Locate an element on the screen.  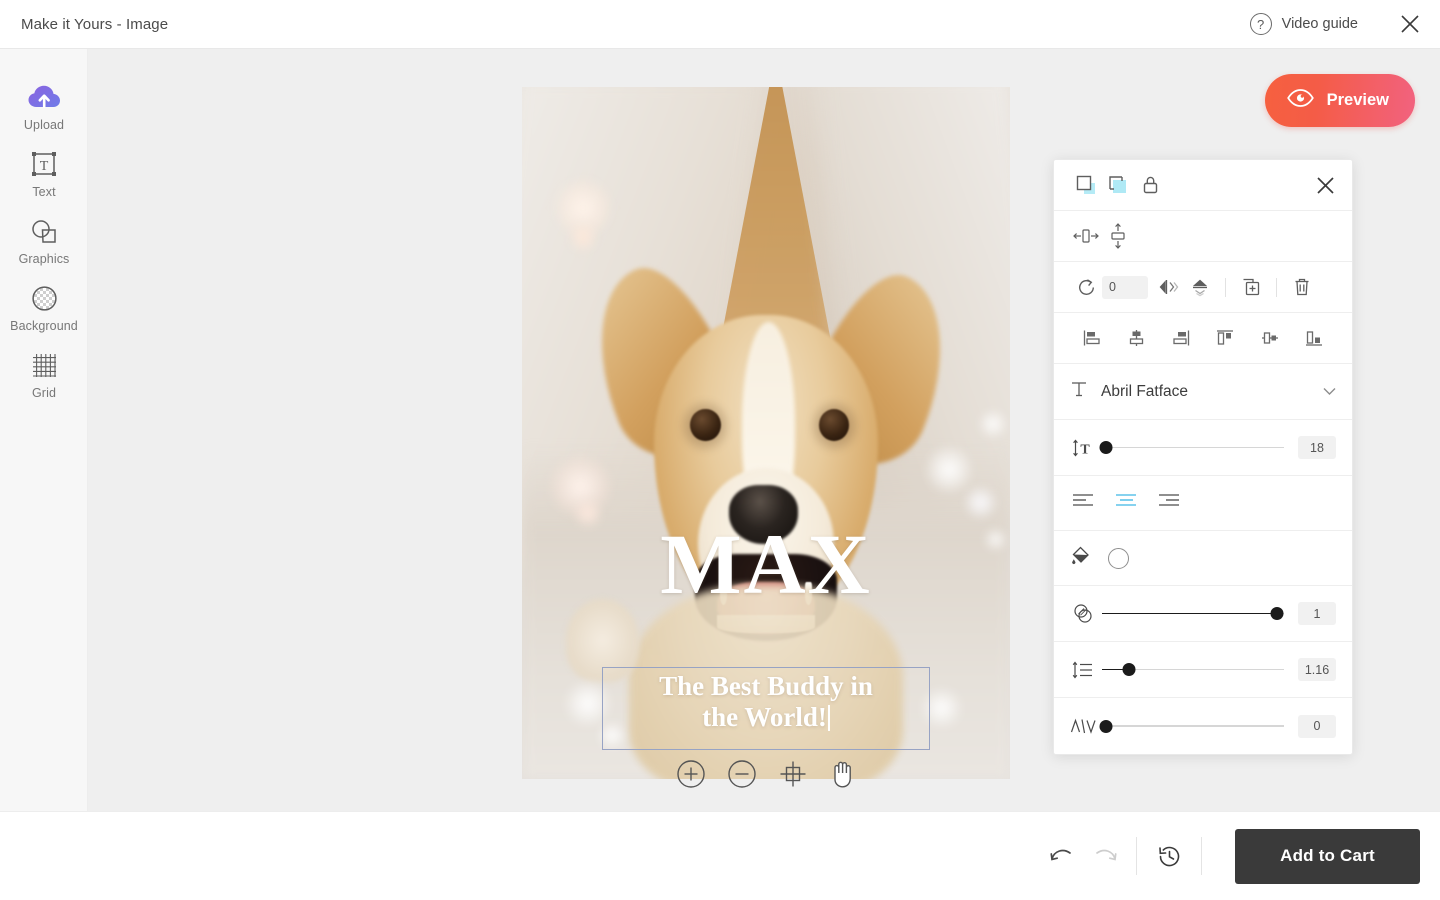
zoom-out-icon is located at coordinates (742, 774).